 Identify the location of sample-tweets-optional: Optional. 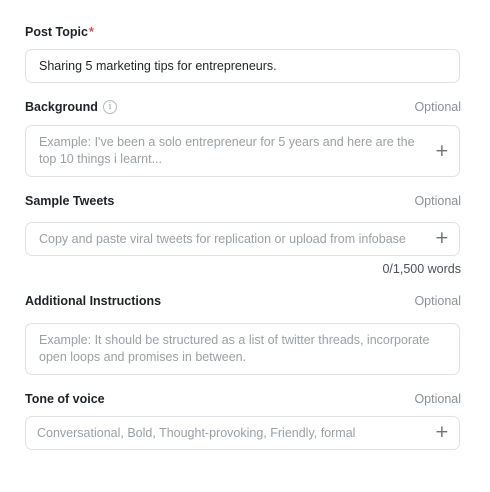
(437, 201).